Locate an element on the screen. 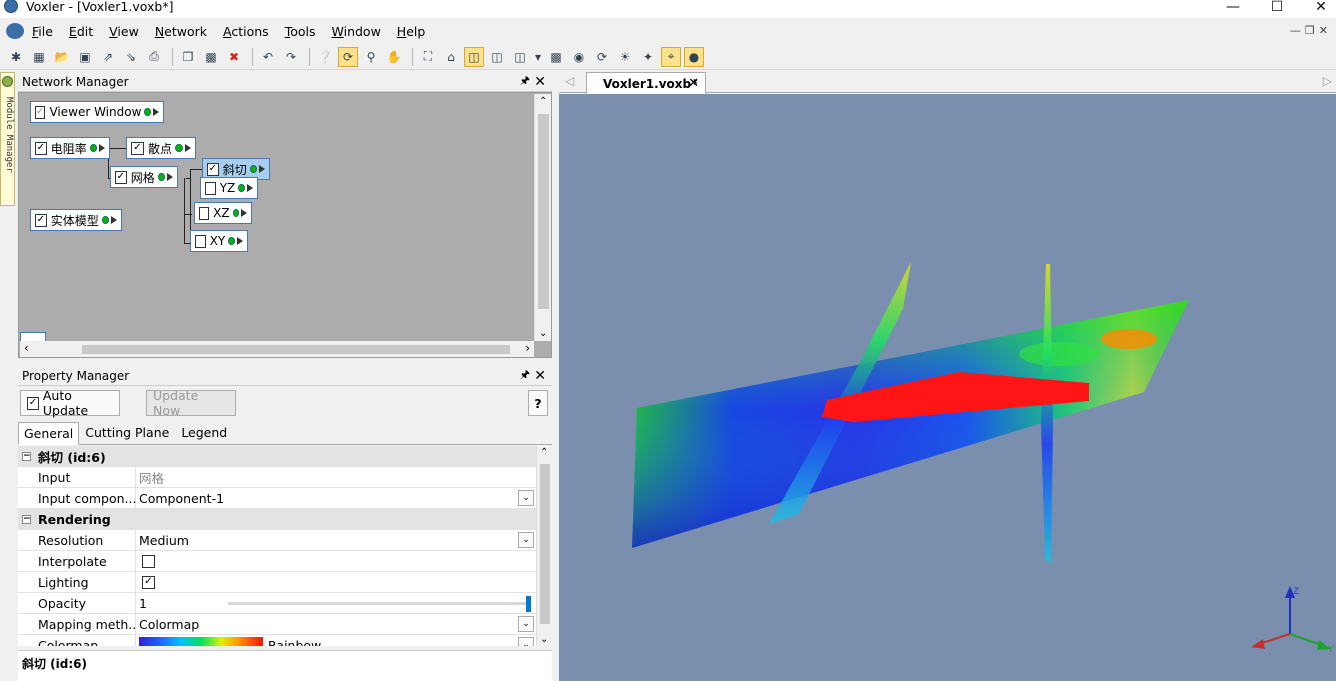 This screenshot has height=681, width=1336. zoom-icon: ⚲ is located at coordinates (371, 57).